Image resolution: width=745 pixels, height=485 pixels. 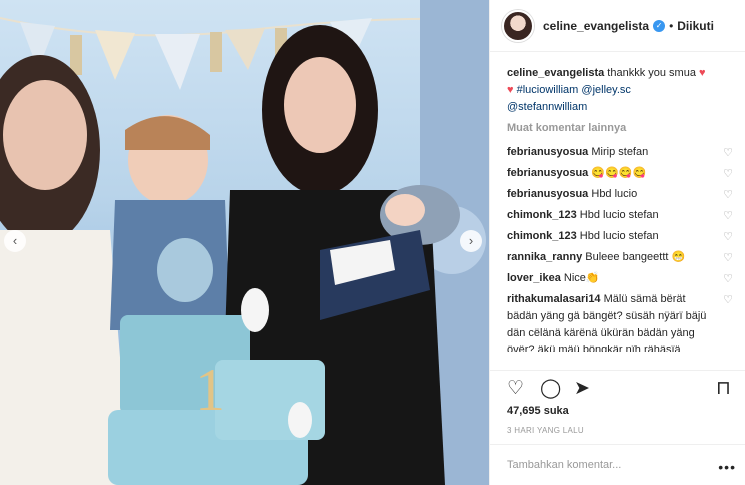 I want to click on avatar, so click(x=518, y=25).